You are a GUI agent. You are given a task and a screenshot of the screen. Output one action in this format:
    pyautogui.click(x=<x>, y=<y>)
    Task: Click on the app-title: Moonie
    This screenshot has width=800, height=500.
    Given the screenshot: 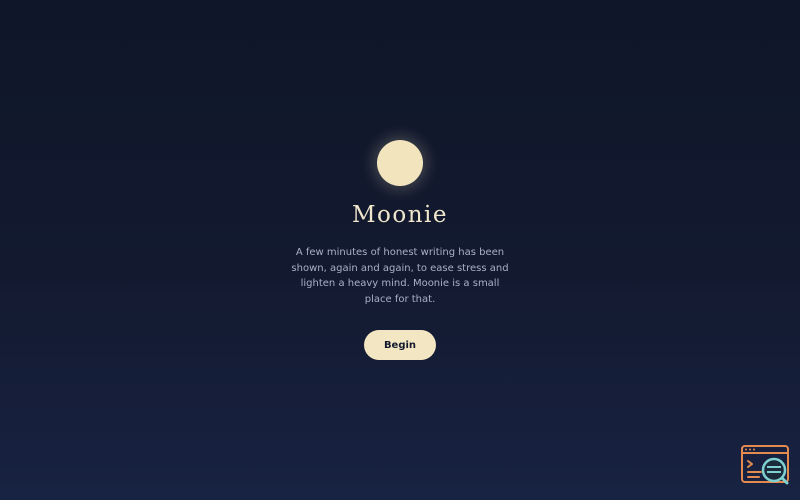 What is the action you would take?
    pyautogui.click(x=400, y=215)
    